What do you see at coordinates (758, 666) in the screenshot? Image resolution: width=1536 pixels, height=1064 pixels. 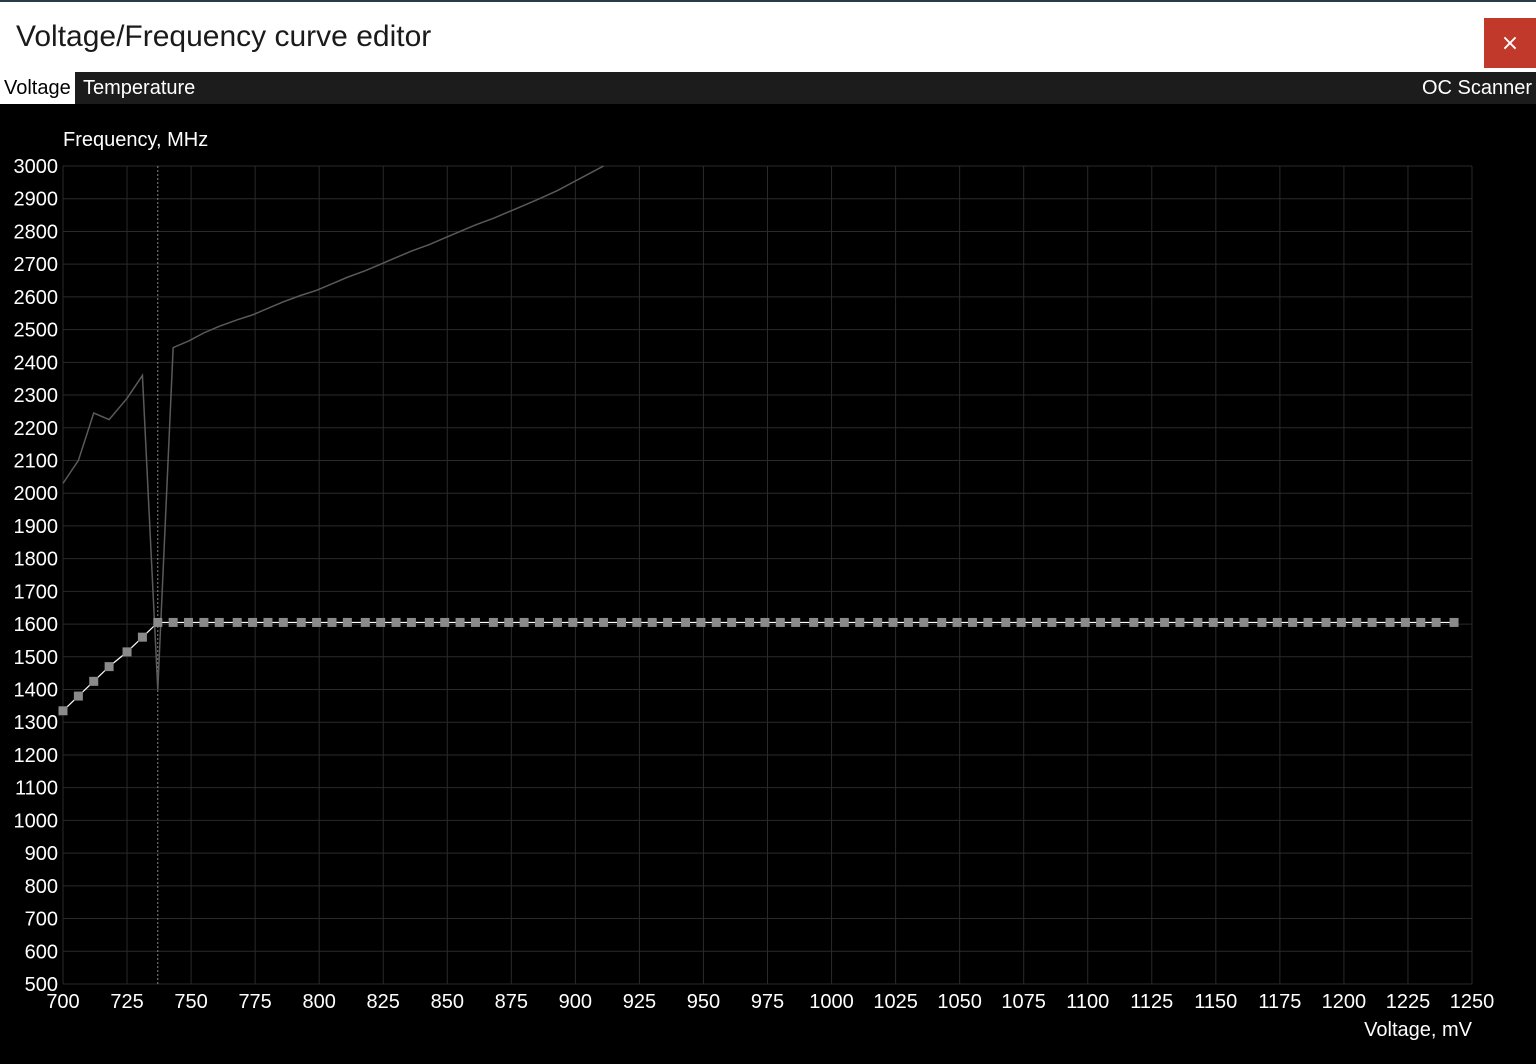 I see `vf-curve` at bounding box center [758, 666].